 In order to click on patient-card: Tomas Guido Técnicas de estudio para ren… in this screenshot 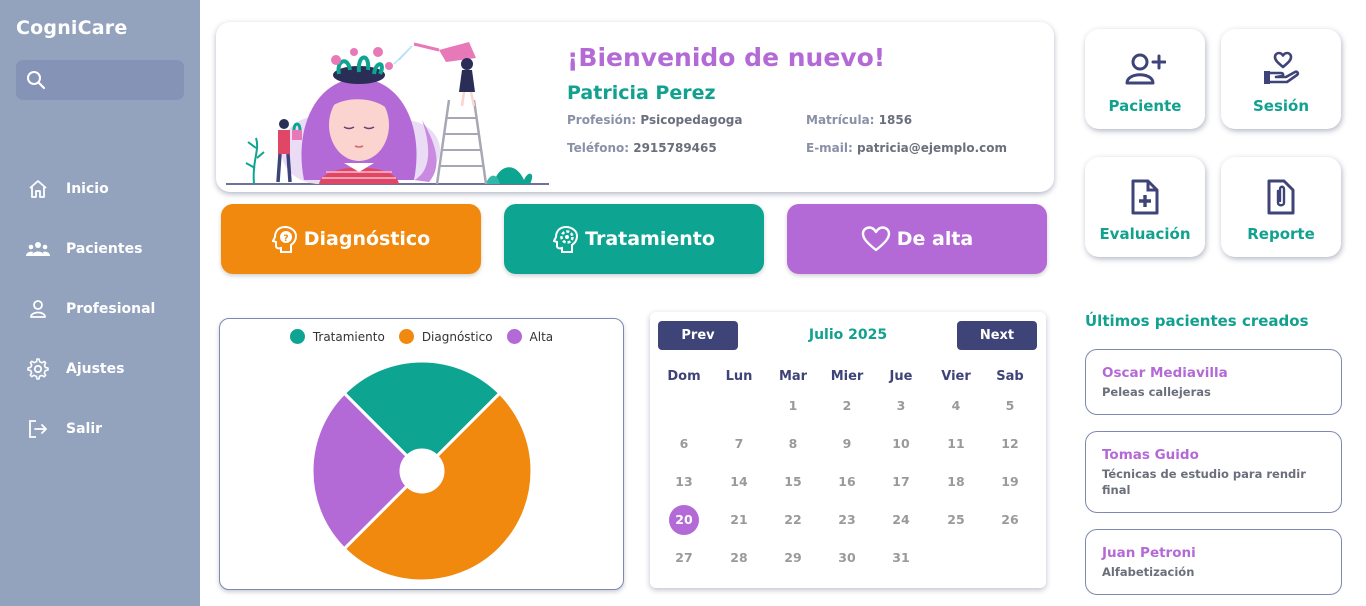, I will do `click(1213, 472)`.